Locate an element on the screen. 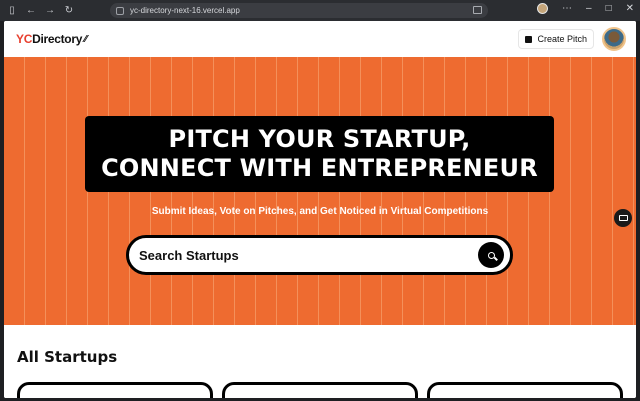 The image size is (640, 401). search-form is located at coordinates (319, 255).